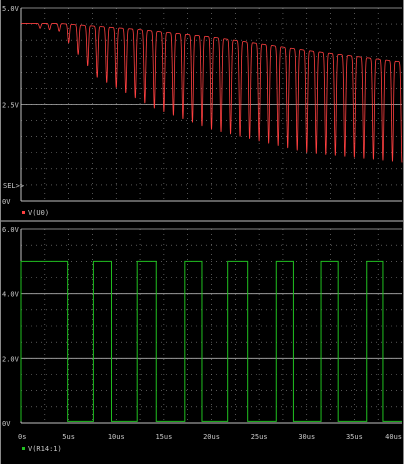 The width and height of the screenshot is (404, 464). Describe the element at coordinates (45, 449) in the screenshot. I see `legend-label-v-r14: V(R14:1)` at that location.